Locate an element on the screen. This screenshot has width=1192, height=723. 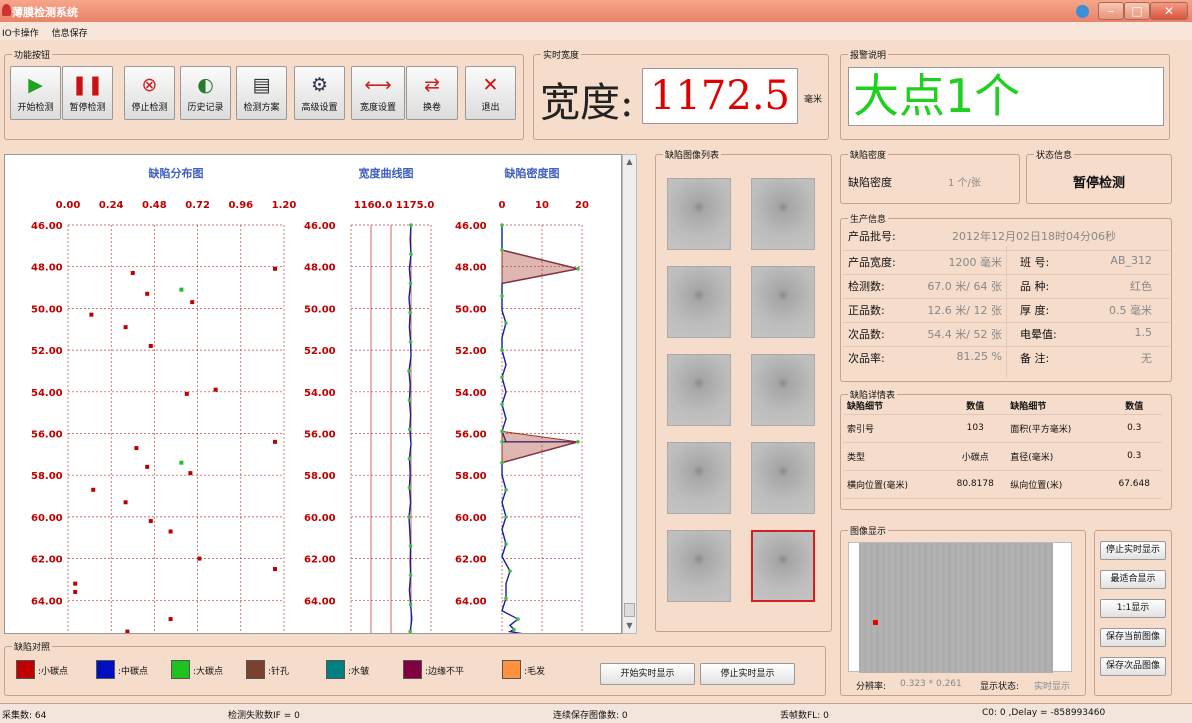
maximize-button: □ is located at coordinates (1137, 11).